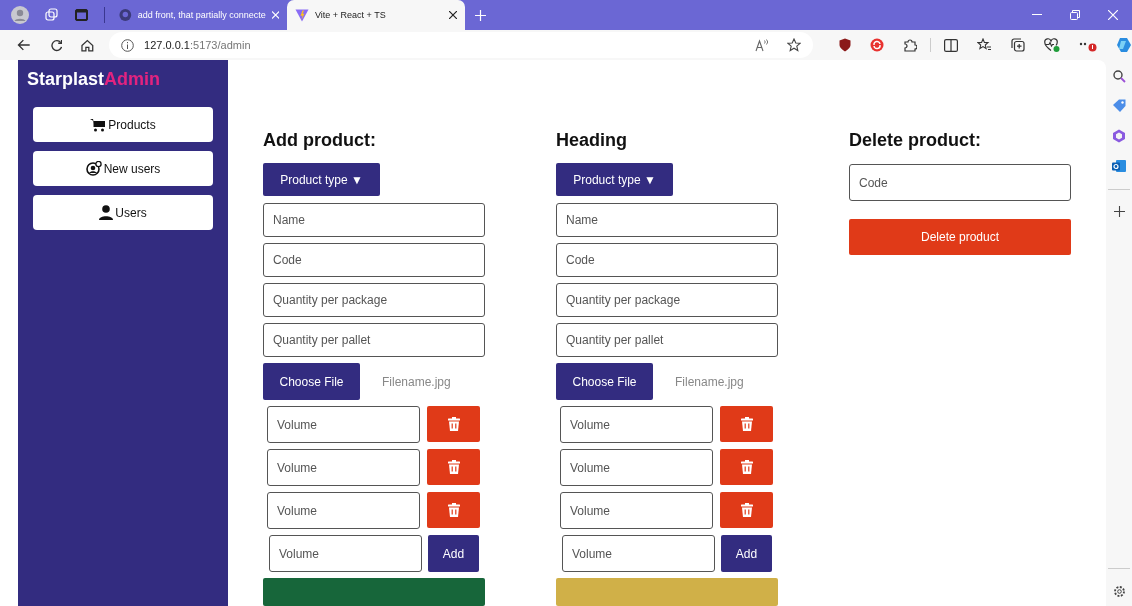  I want to click on user-icon, so click(106, 212).